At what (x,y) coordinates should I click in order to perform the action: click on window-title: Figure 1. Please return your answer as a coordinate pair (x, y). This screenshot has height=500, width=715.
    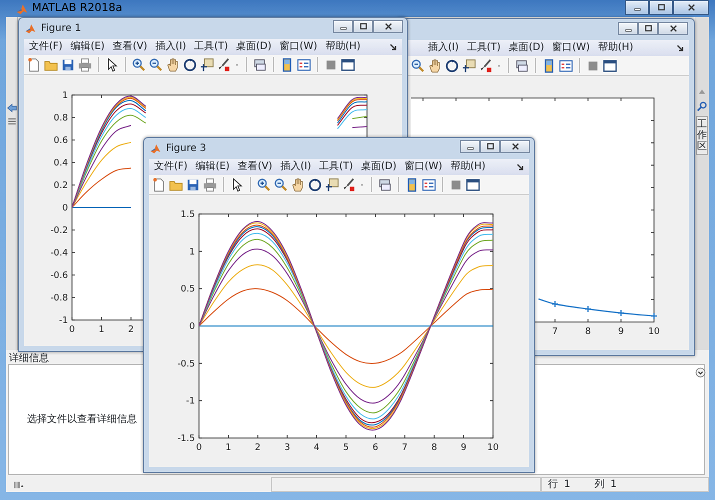
    Looking at the image, I should click on (61, 29).